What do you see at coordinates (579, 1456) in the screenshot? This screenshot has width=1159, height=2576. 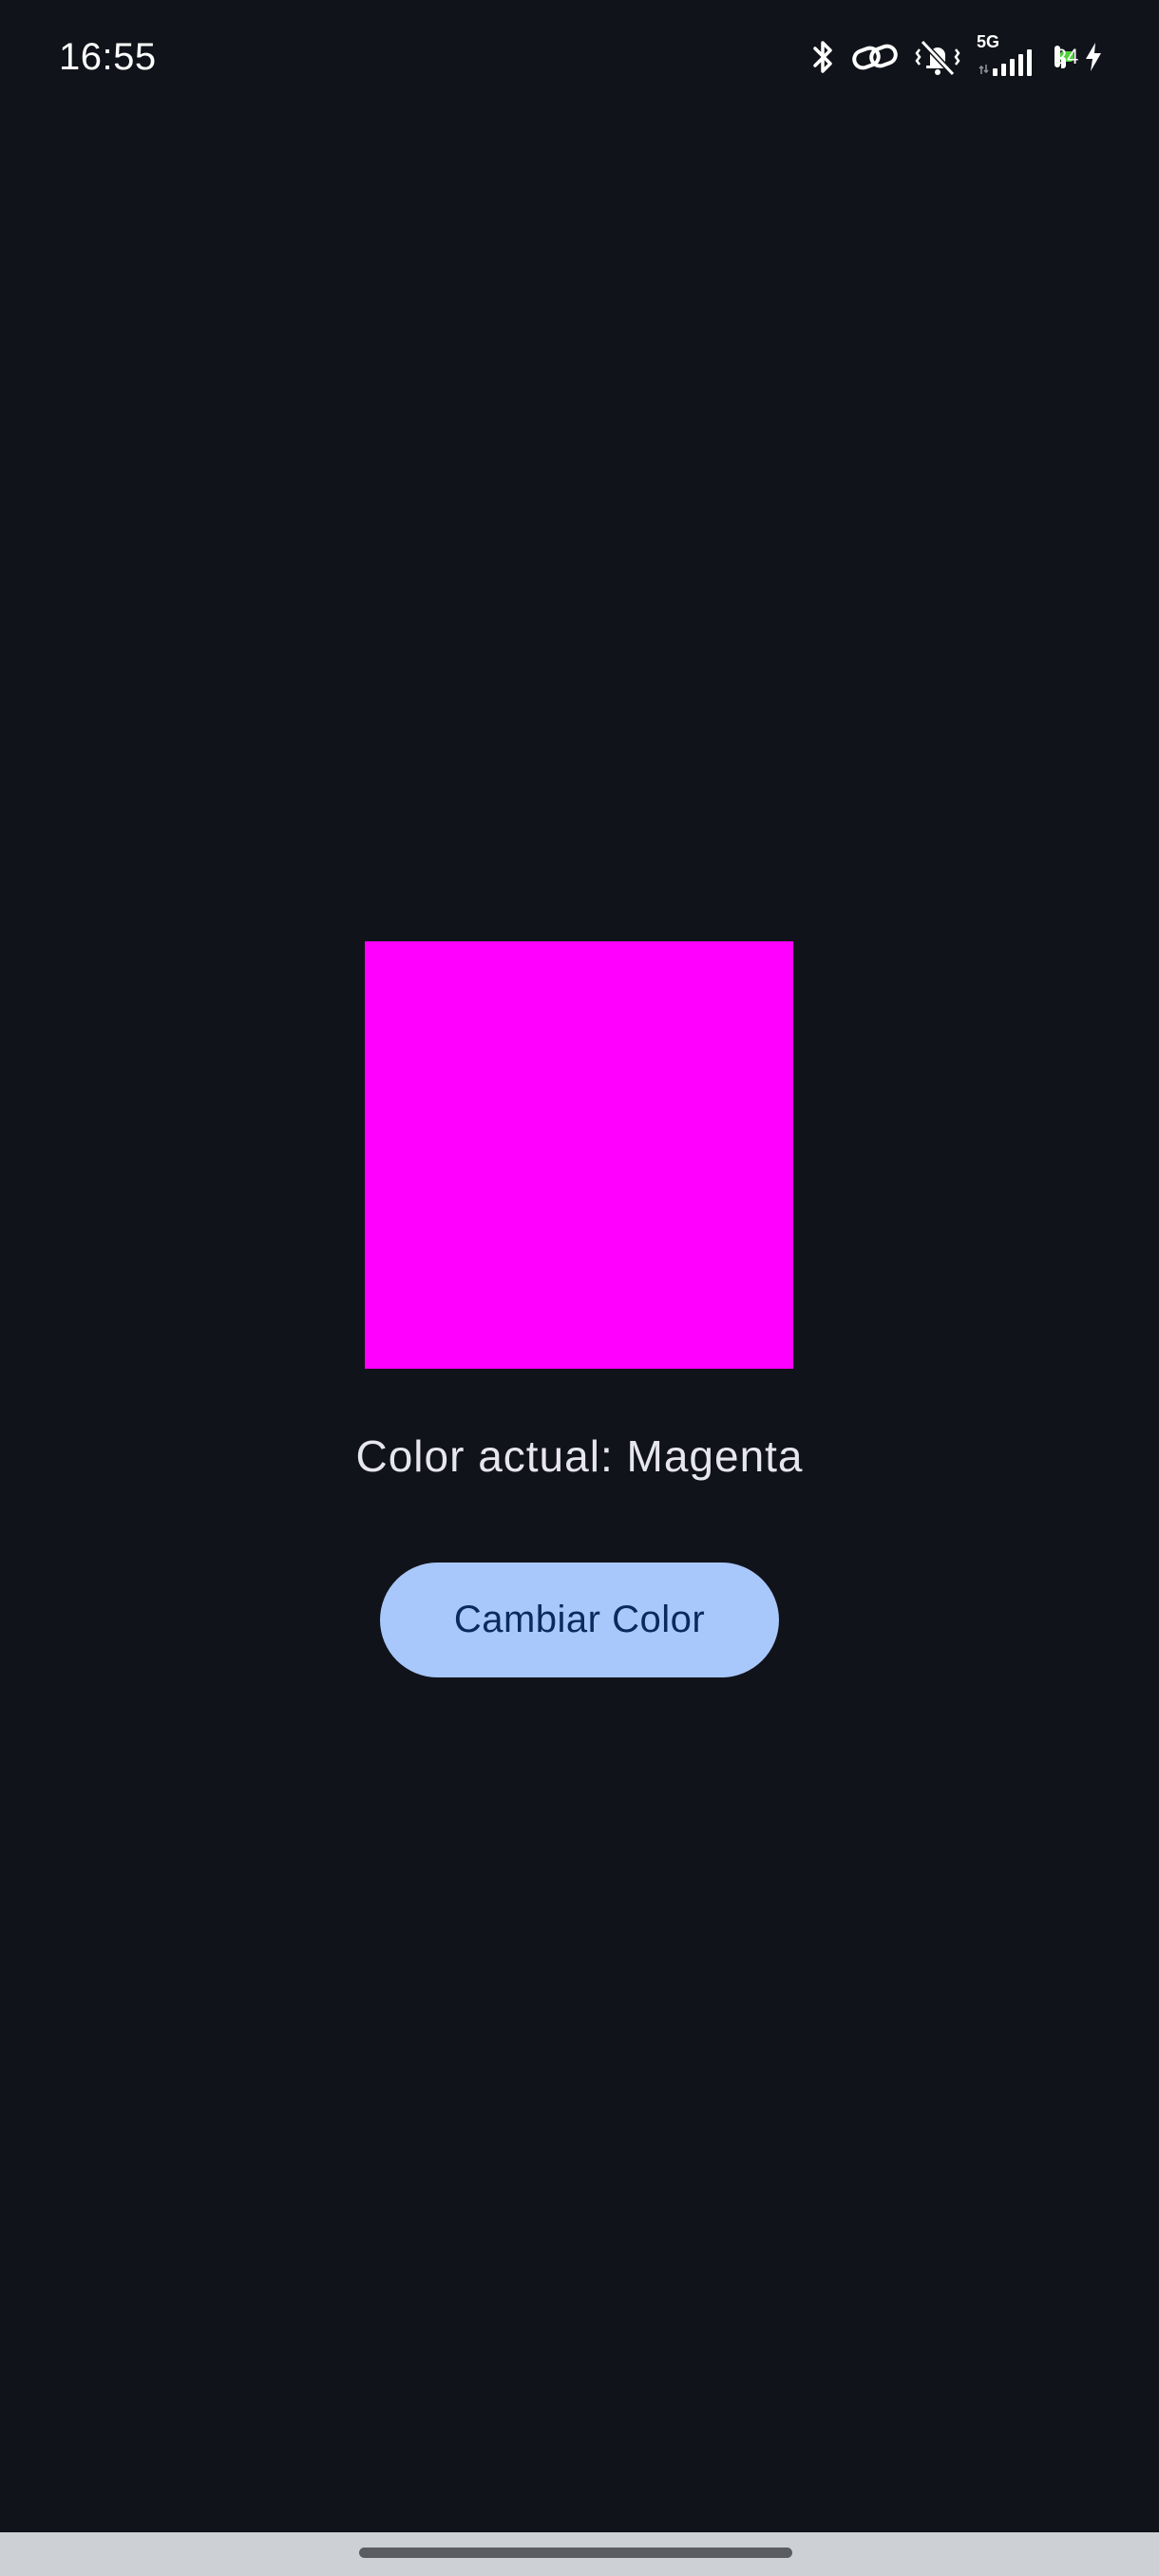 I see `current-color-label: Color actual: Magenta` at bounding box center [579, 1456].